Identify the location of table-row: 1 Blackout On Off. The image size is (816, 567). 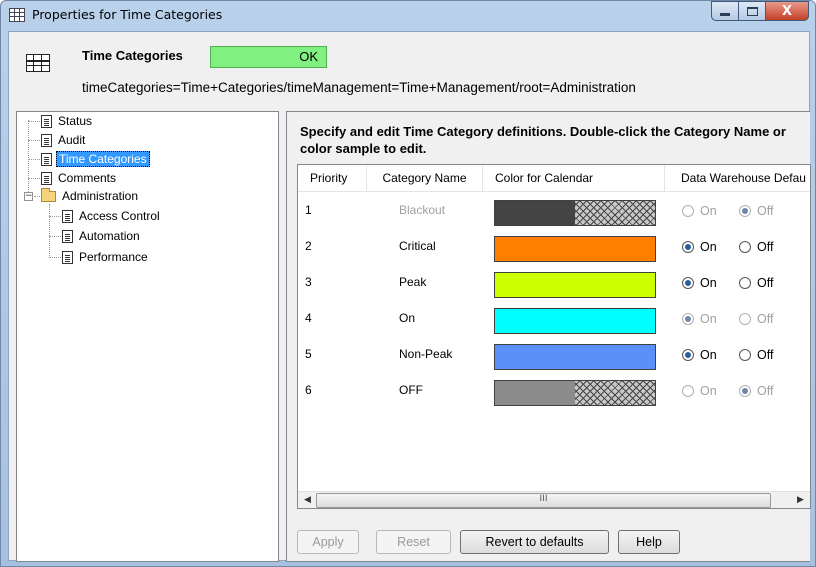
(554, 210).